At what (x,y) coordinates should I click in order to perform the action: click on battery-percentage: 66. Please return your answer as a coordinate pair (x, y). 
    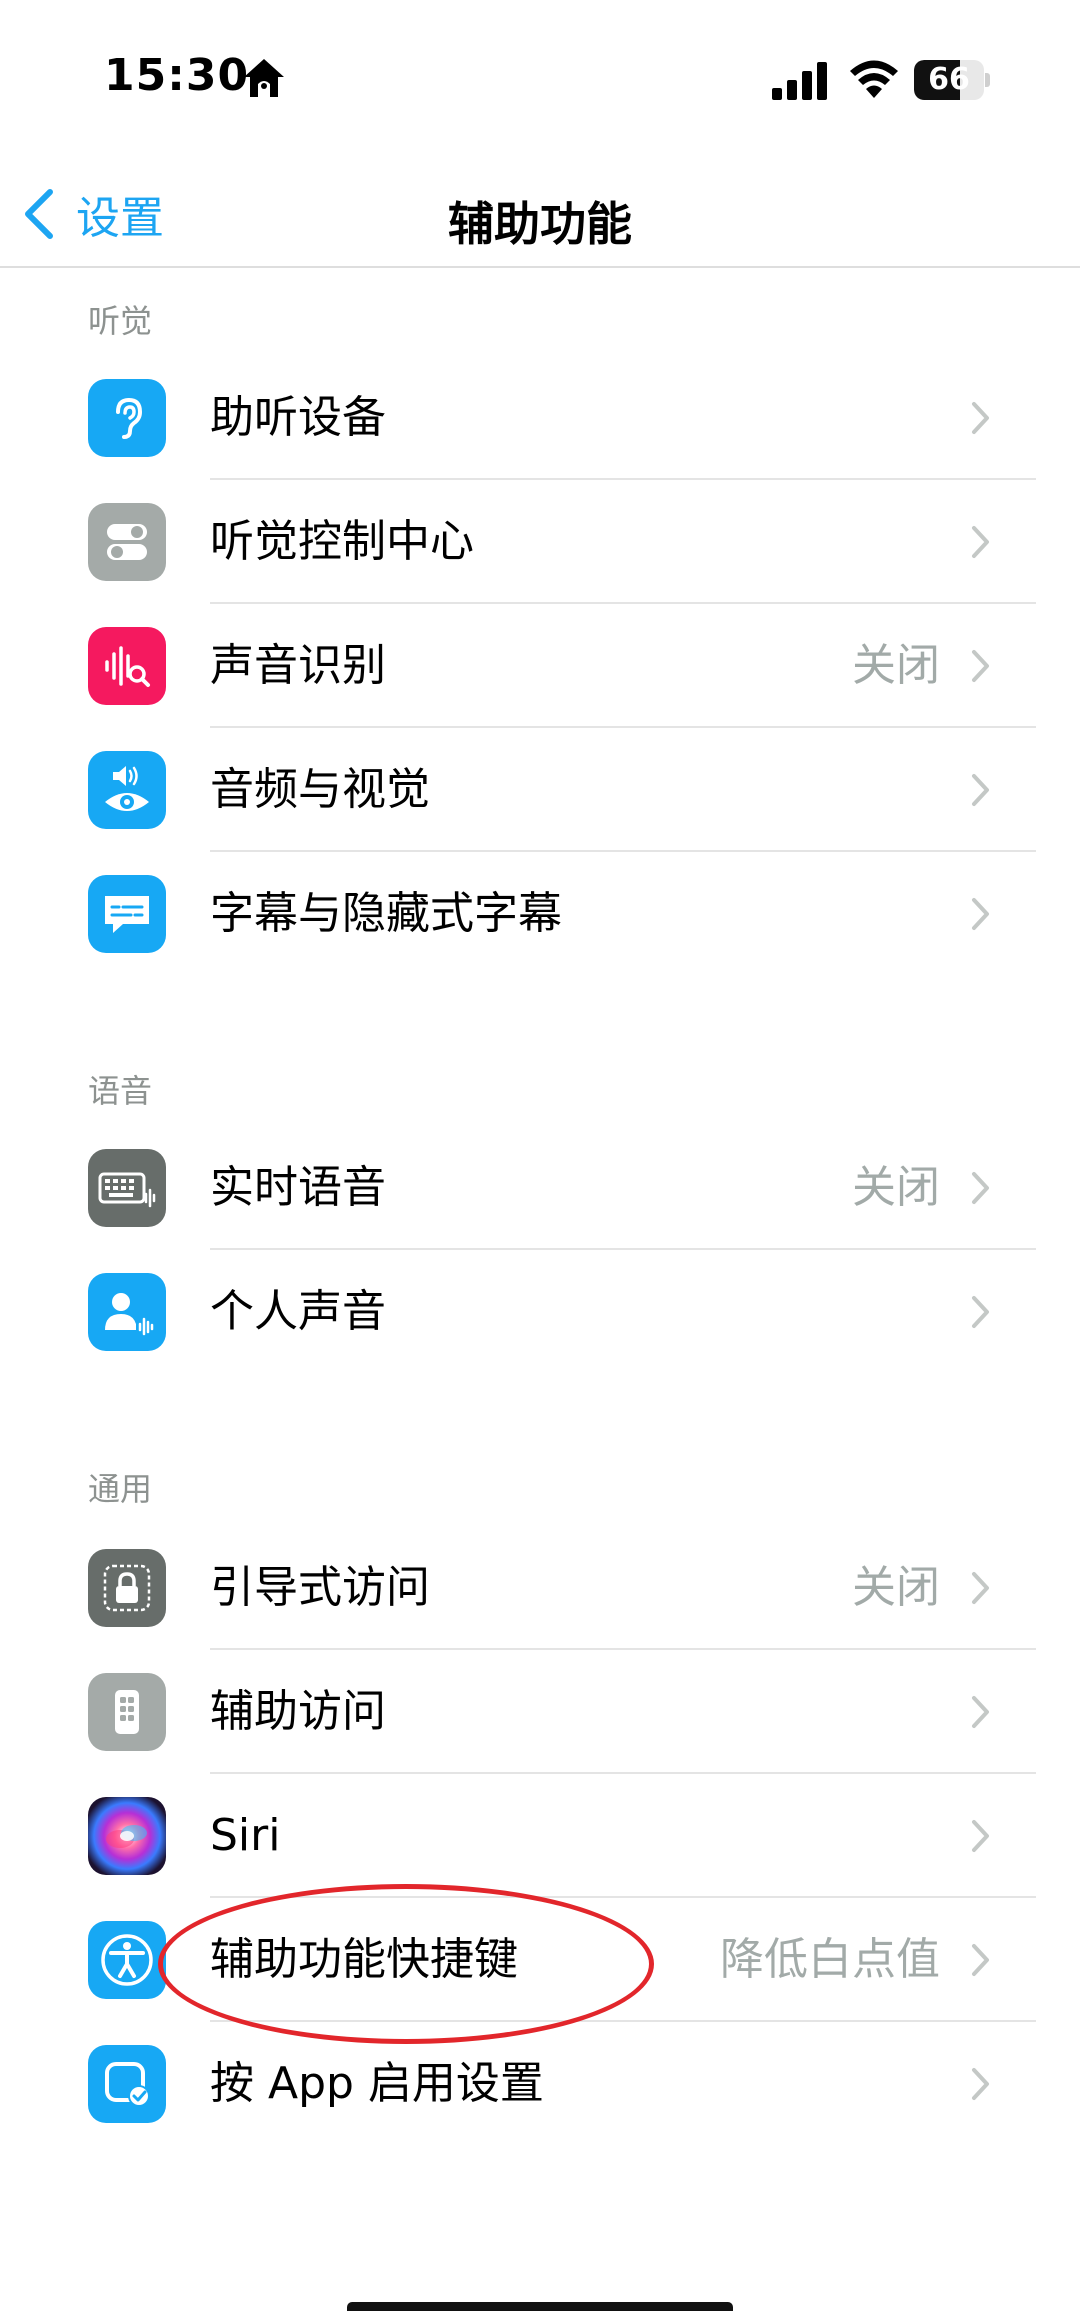
    Looking at the image, I should click on (949, 79).